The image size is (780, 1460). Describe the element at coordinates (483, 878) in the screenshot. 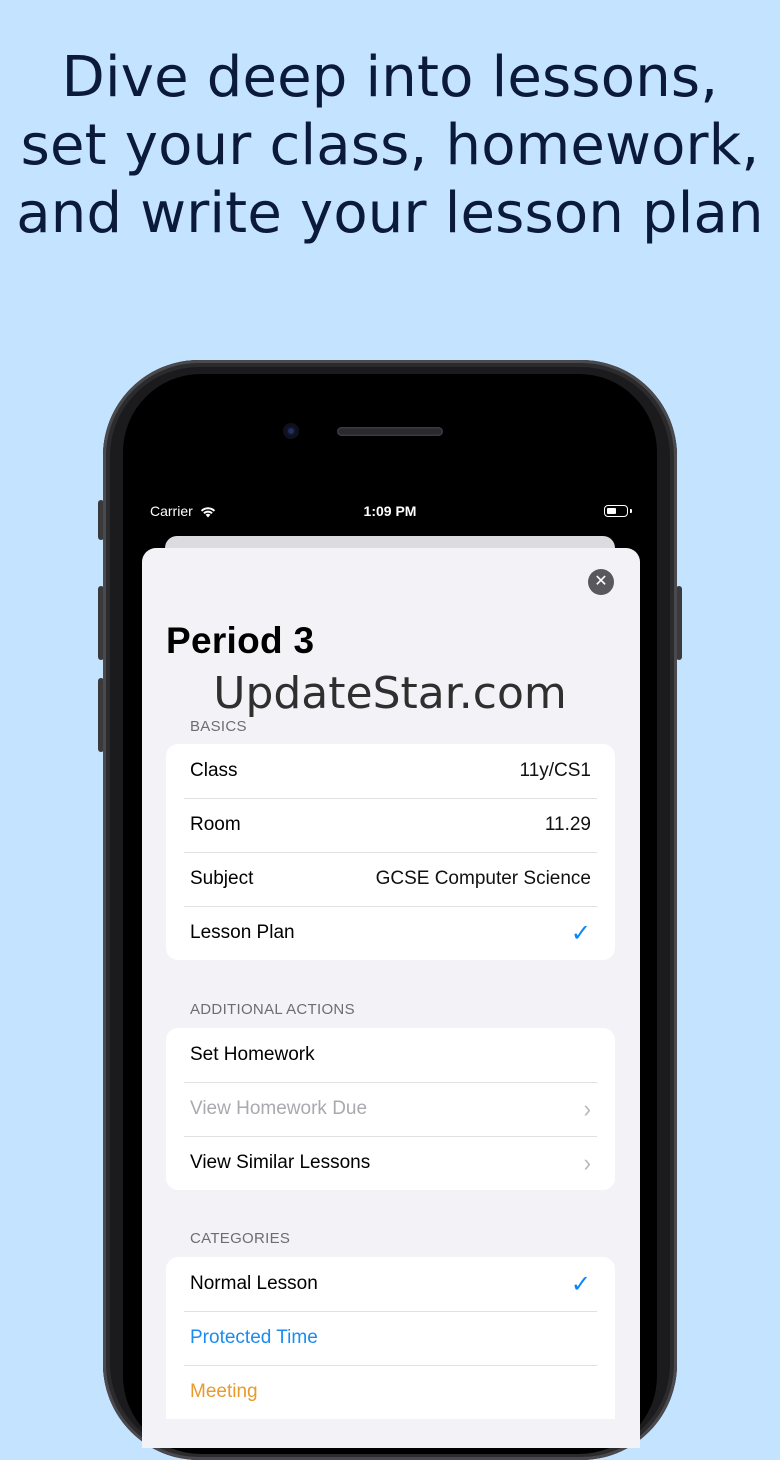

I see `row-value: GCSE Computer Science` at that location.